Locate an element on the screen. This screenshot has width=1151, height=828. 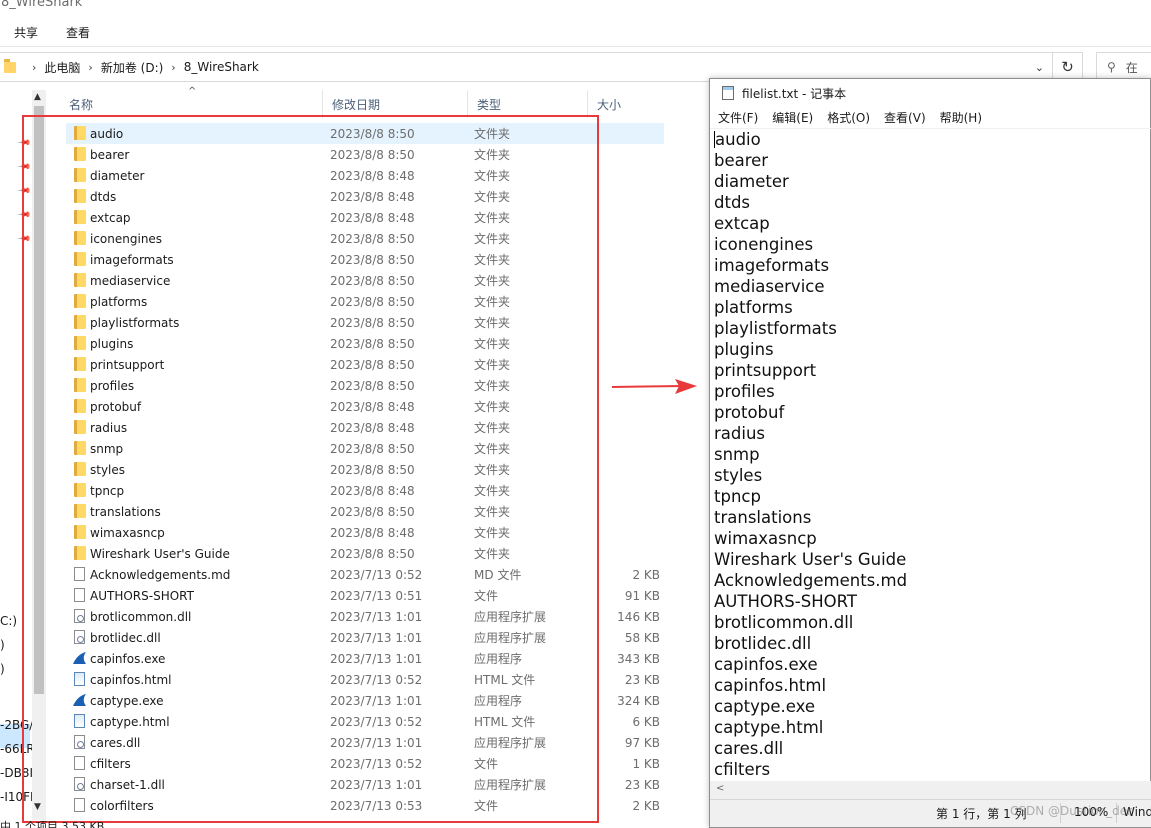
text-line: Acknowledgements.md is located at coordinates (932, 580).